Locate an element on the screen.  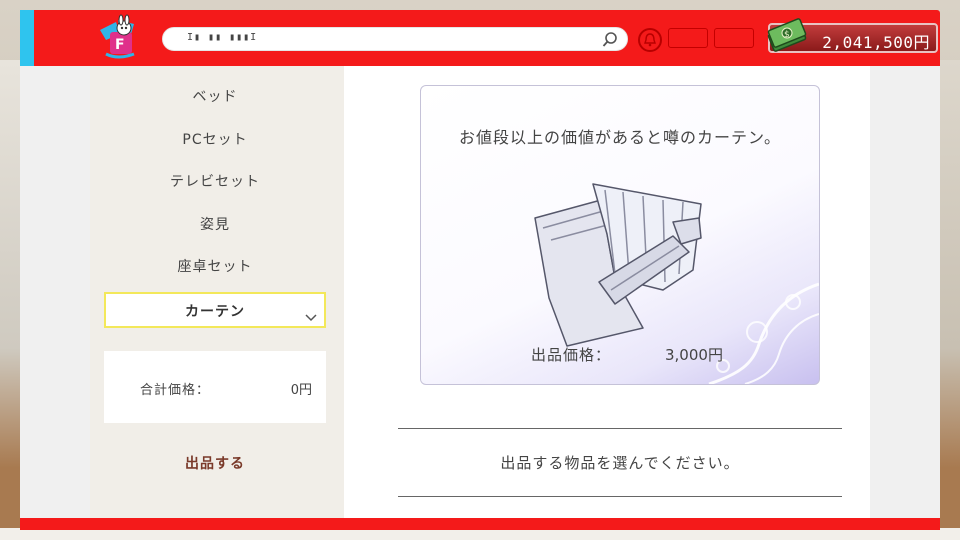
category-item-table-set: 座卓セット is located at coordinates (215, 267).